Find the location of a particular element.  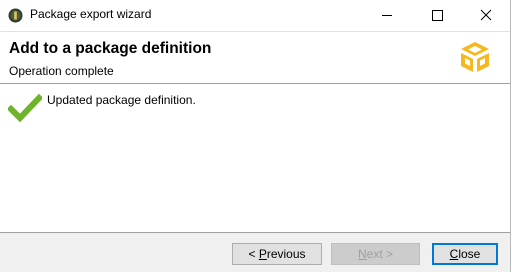

maximize-button is located at coordinates (437, 15).